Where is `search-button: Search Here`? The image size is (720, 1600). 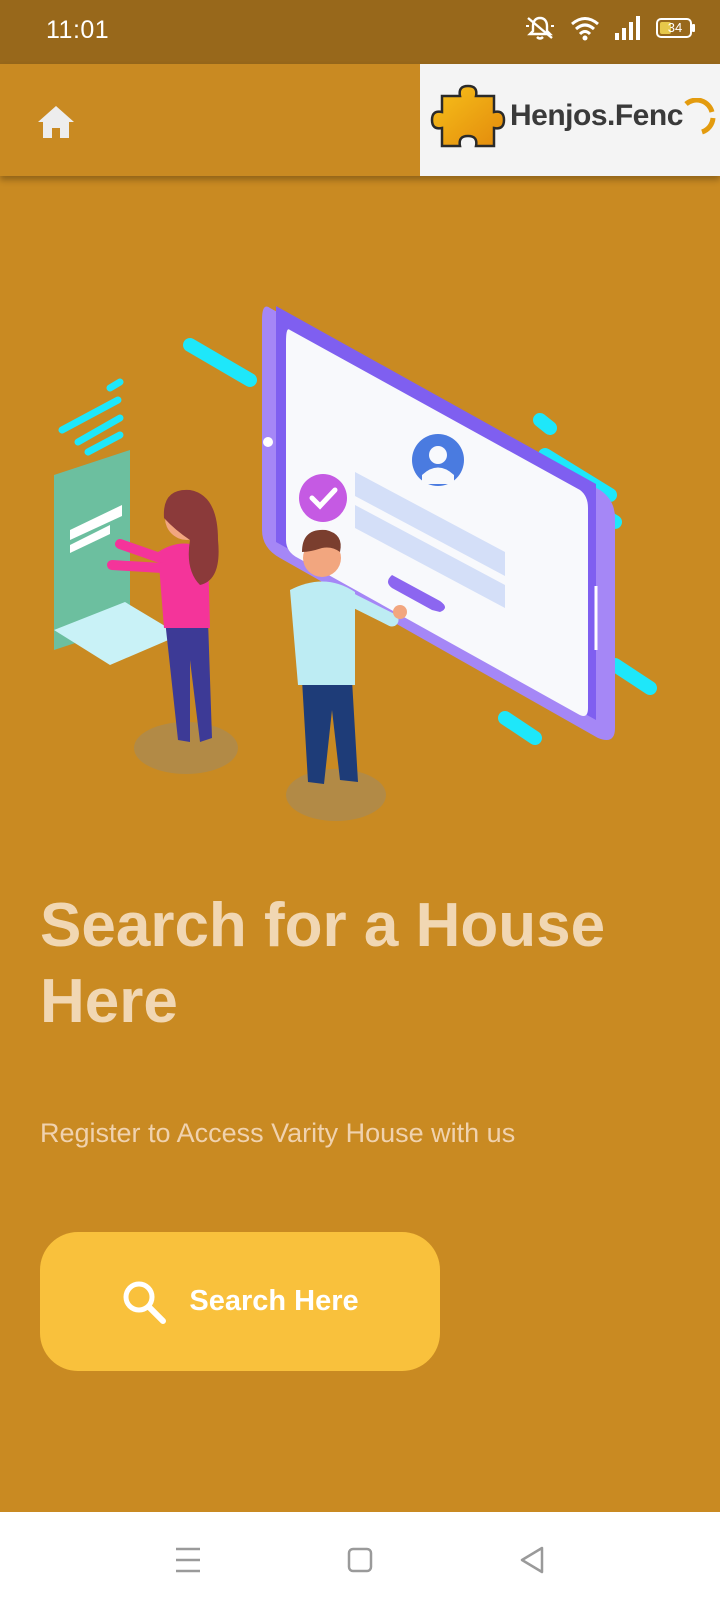
search-button: Search Here is located at coordinates (240, 1301).